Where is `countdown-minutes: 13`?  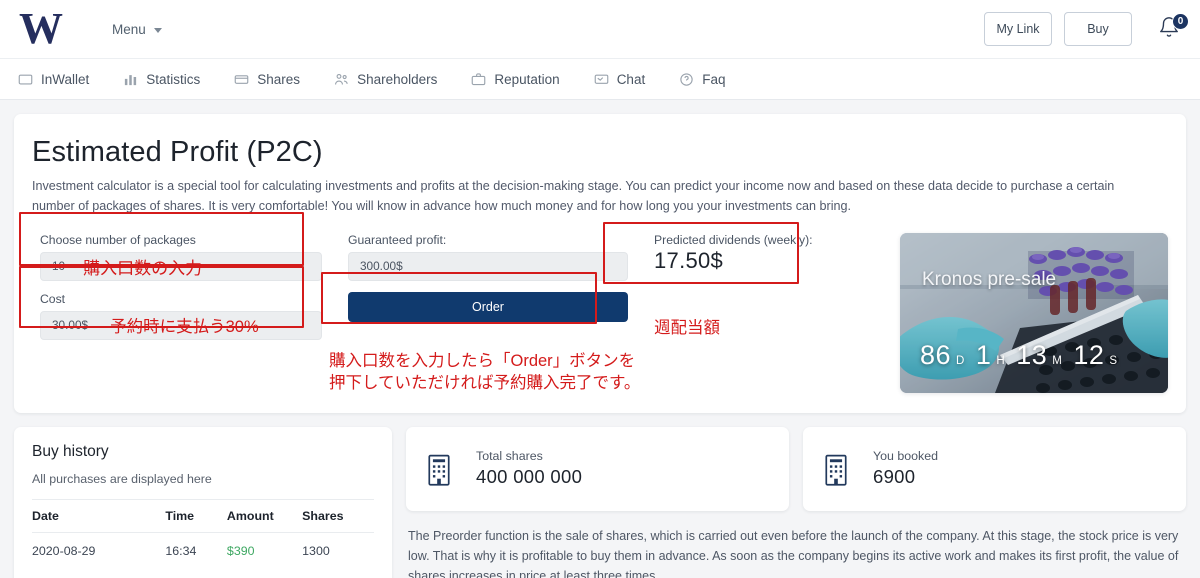
countdown-minutes: 13 is located at coordinates (1032, 354).